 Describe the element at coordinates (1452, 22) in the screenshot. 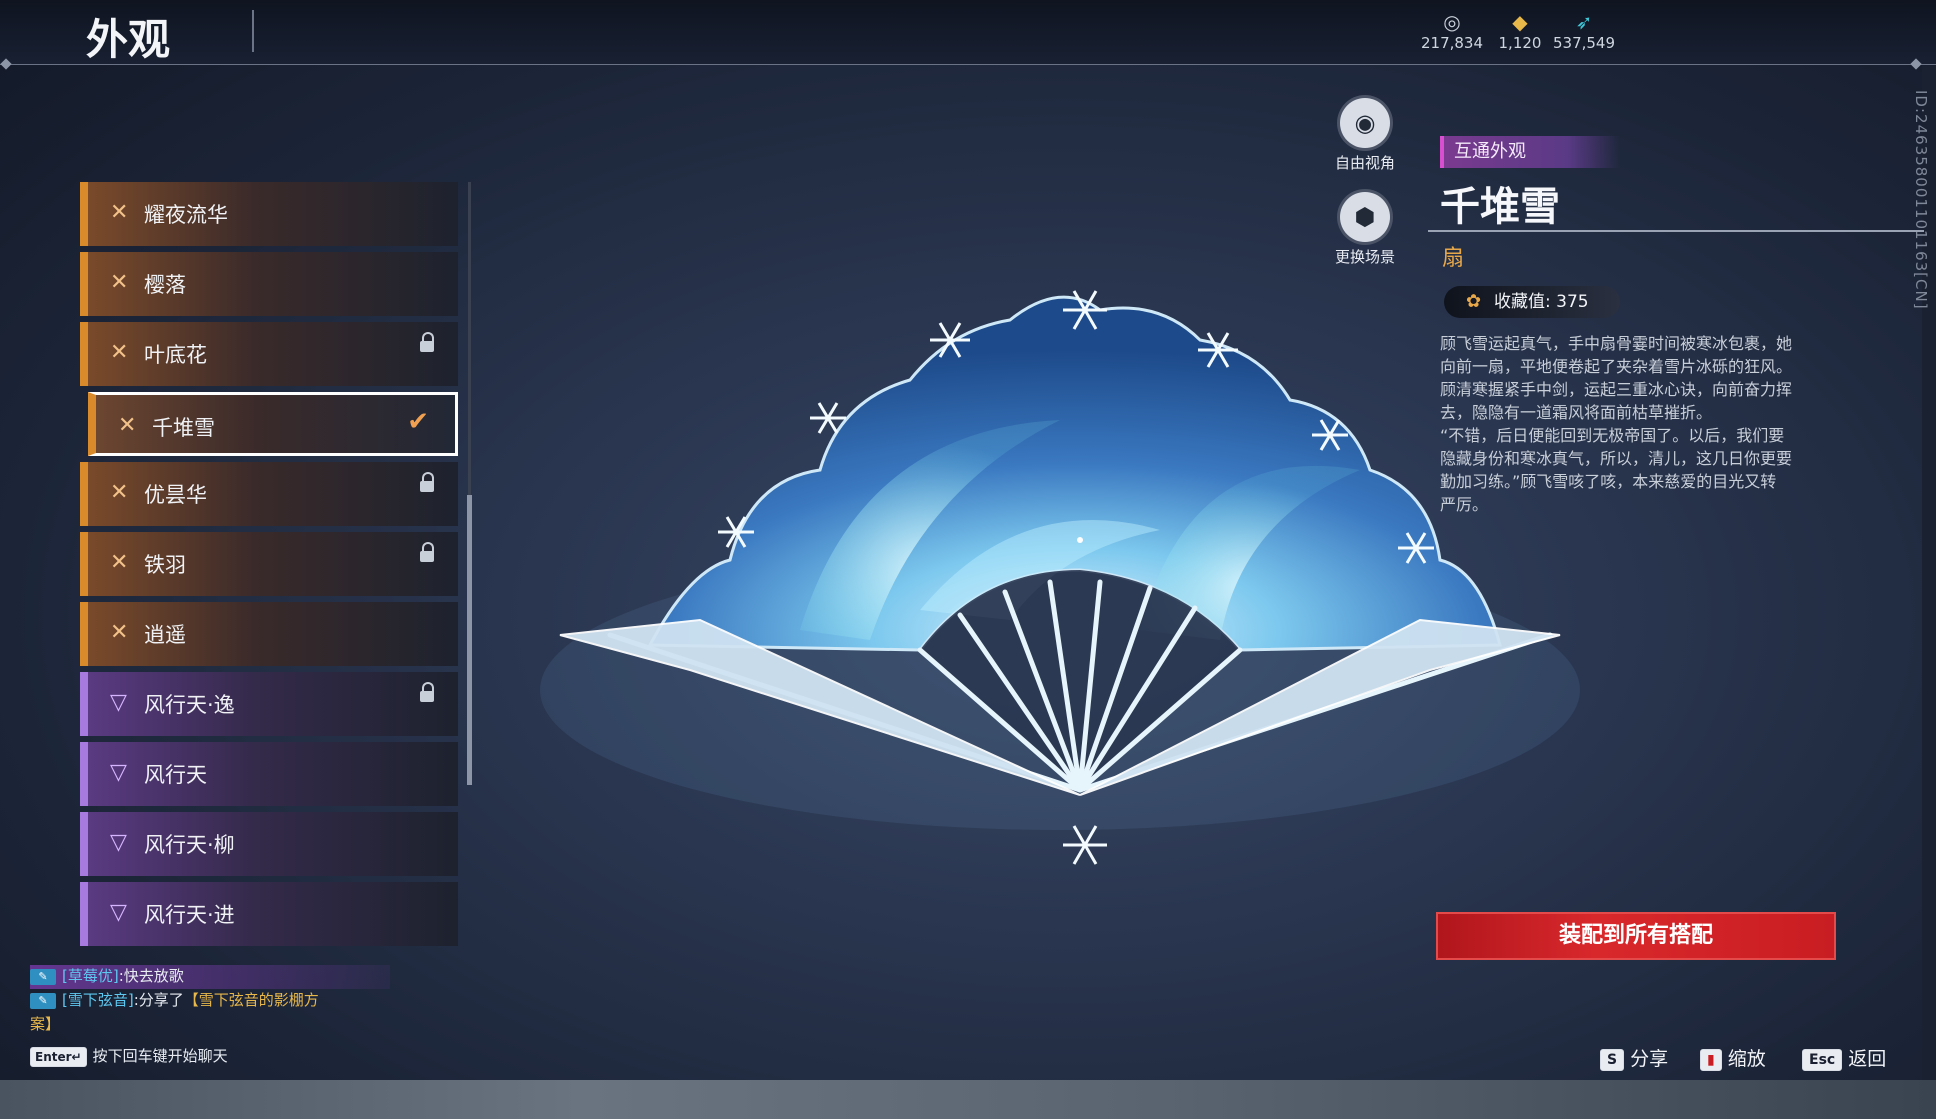

I see `coin-icon: ◎` at that location.